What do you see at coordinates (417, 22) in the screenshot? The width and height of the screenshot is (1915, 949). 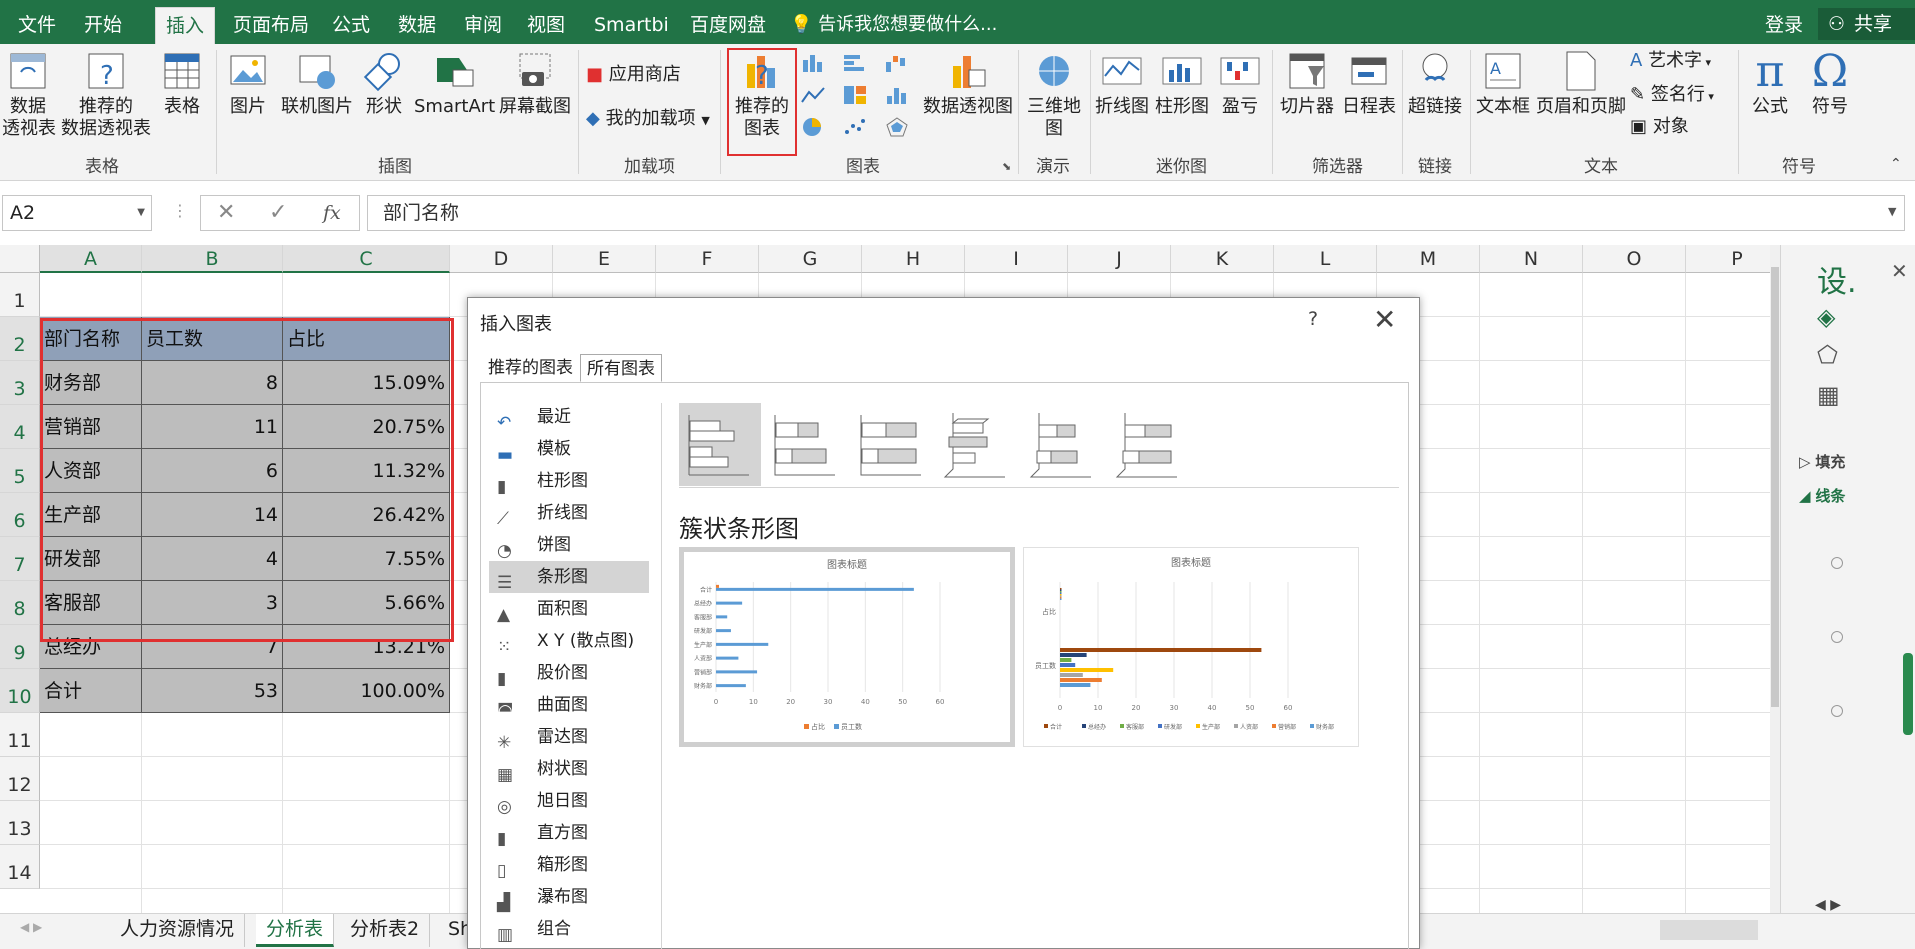 I see `tab-data: 数据` at bounding box center [417, 22].